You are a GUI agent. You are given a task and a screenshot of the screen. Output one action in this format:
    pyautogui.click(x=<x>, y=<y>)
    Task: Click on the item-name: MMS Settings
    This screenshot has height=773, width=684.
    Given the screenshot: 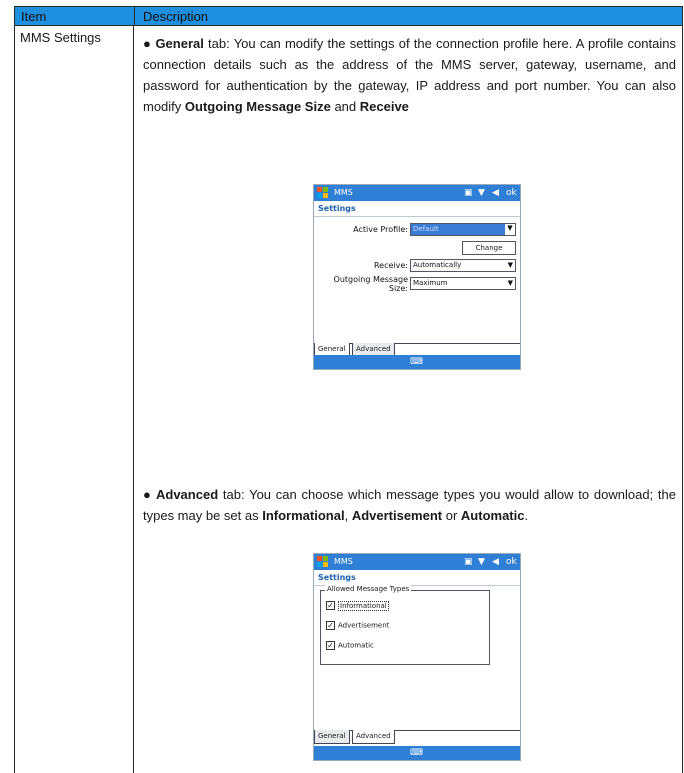 What is the action you would take?
    pyautogui.click(x=60, y=37)
    